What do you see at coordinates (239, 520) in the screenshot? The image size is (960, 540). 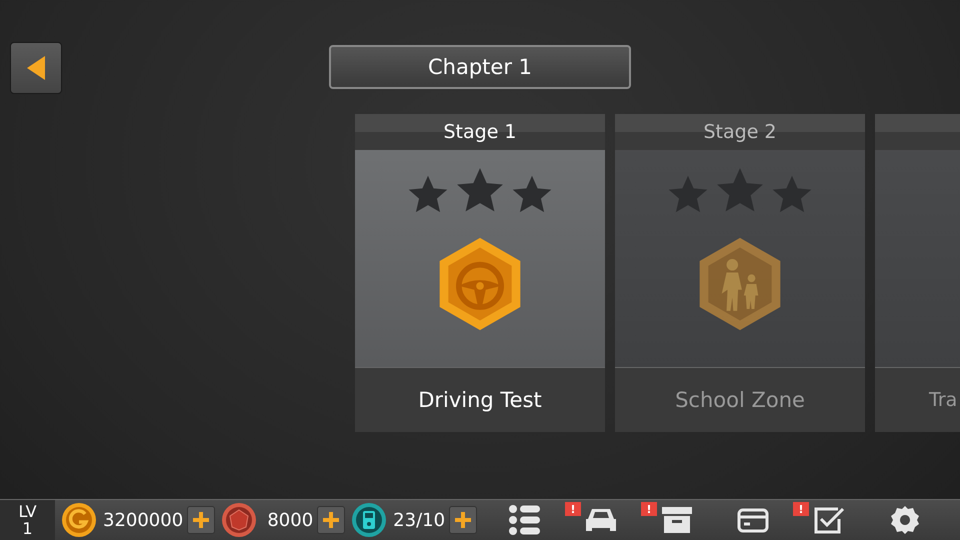 I see `gem-icon` at bounding box center [239, 520].